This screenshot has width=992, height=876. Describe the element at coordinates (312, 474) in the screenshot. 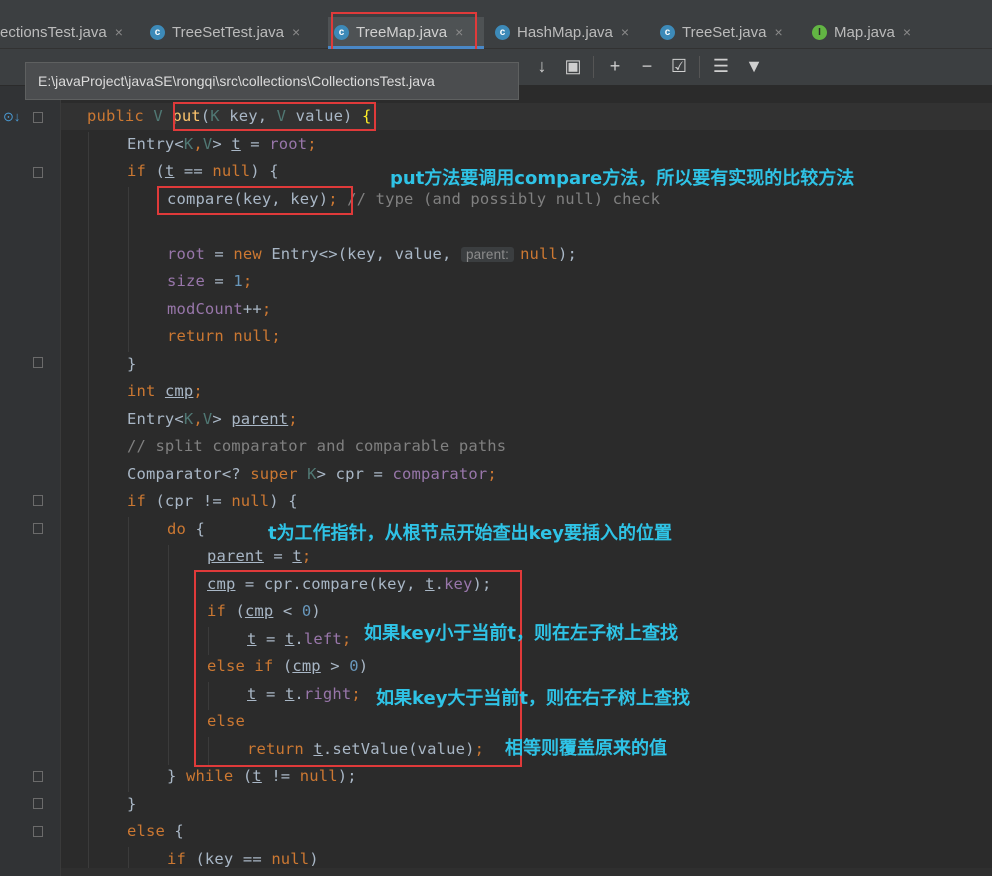

I see `code-line: Comparator<? super K> cpr = comparator;` at that location.